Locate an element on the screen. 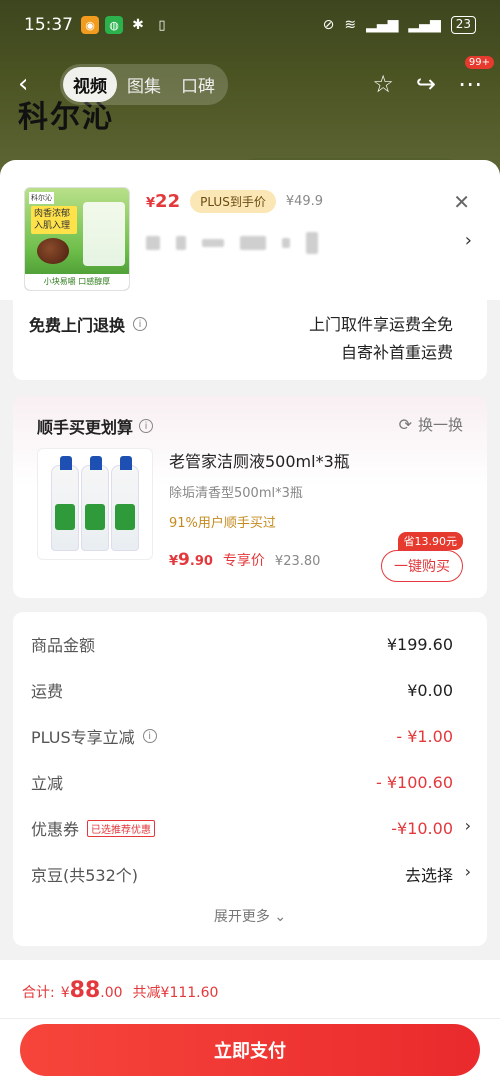 This screenshot has height=1080, width=500. product-price-line: ¥22 PLUS到手价 ¥49.9 is located at coordinates (234, 201).